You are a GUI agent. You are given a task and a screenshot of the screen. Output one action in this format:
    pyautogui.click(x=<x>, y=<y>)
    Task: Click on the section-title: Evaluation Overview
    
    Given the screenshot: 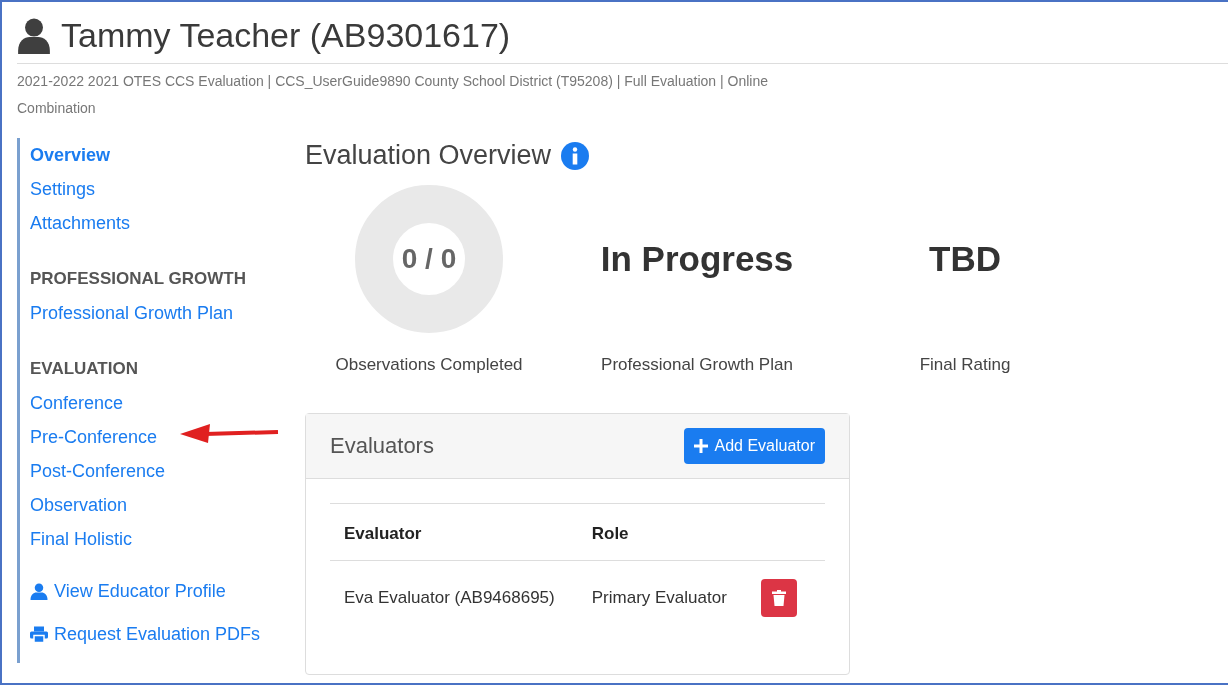 What is the action you would take?
    pyautogui.click(x=428, y=155)
    